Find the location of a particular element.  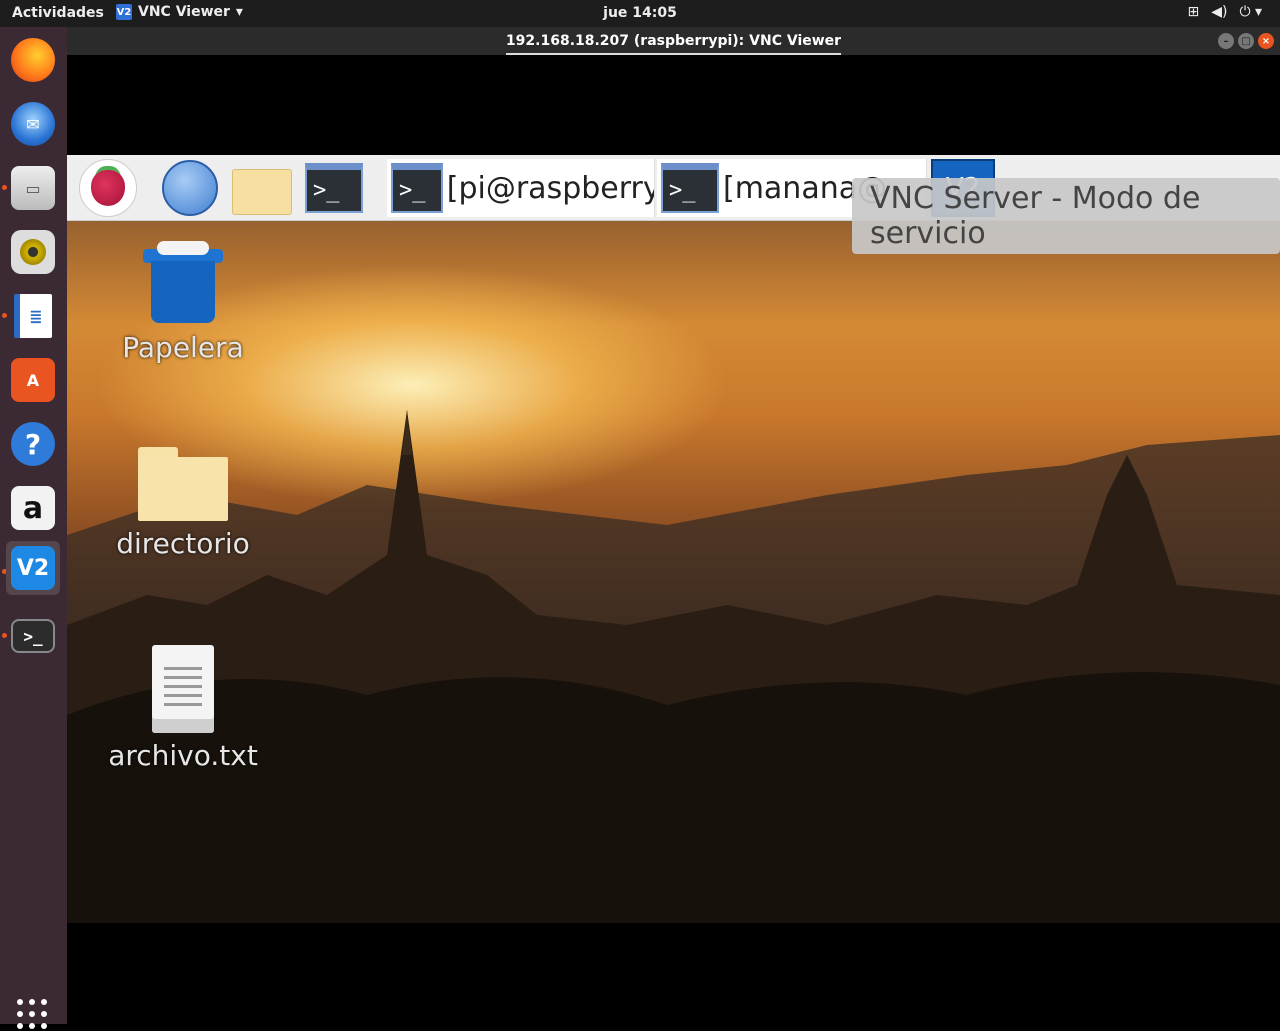

maximize-button: □ is located at coordinates (1246, 41).